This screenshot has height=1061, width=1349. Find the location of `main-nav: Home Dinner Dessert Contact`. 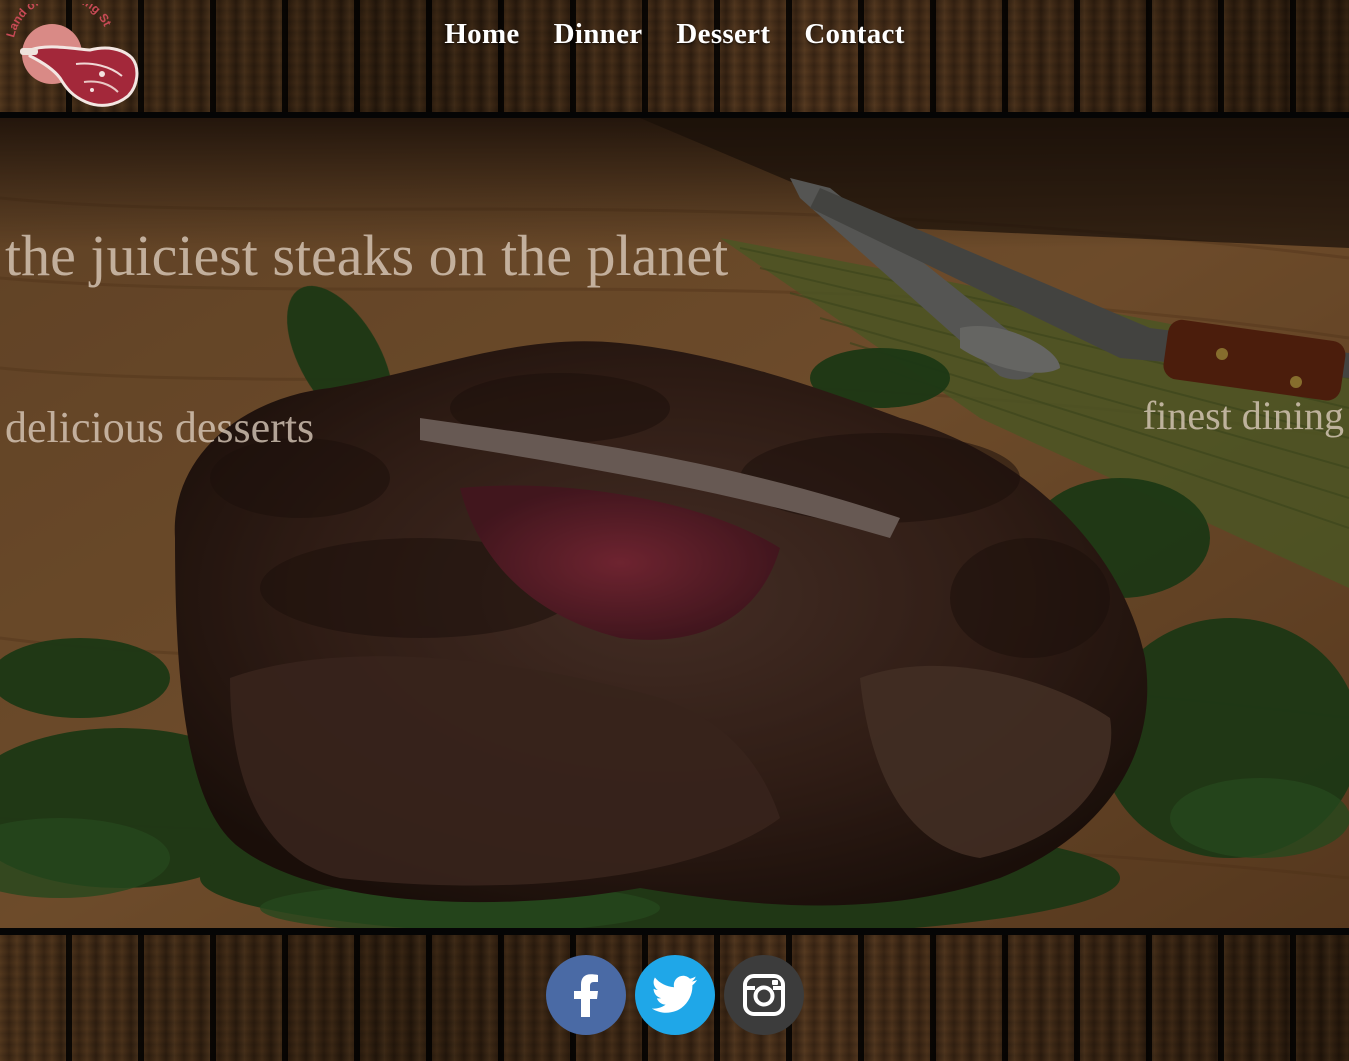

main-nav: Home Dinner Dessert Contact is located at coordinates (674, 34).